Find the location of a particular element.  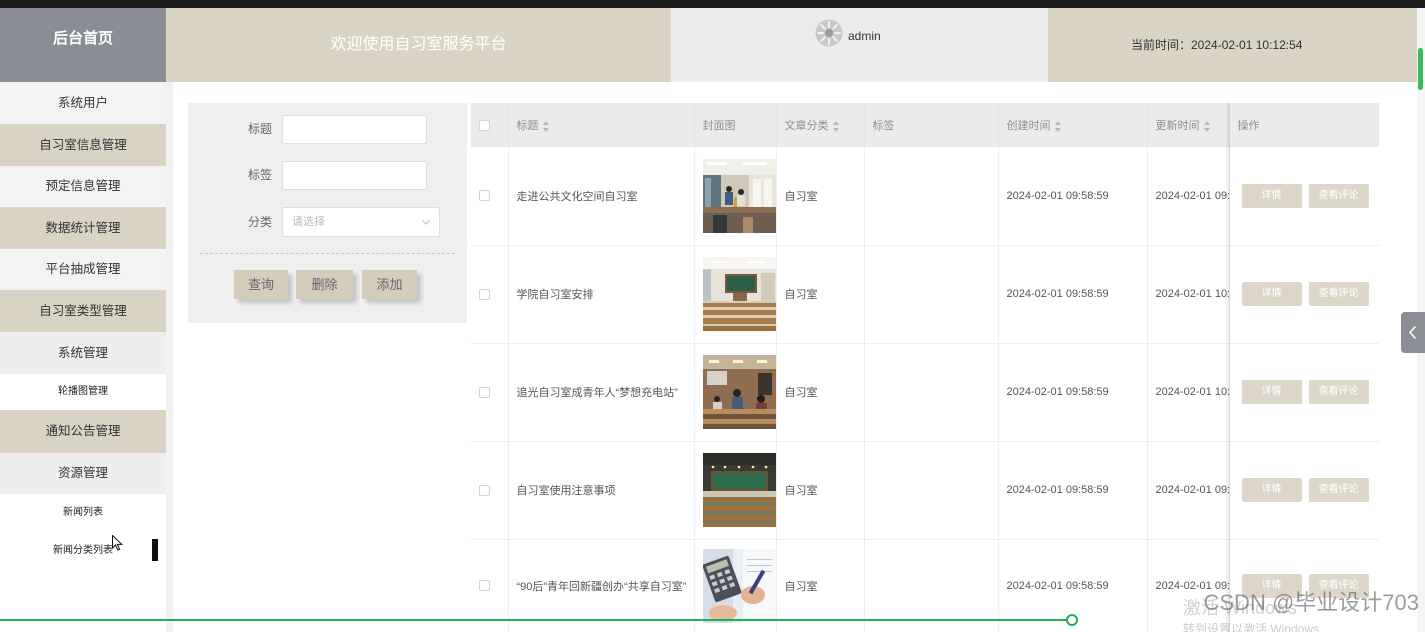

column-header-label: 文章分类 is located at coordinates (806, 126).